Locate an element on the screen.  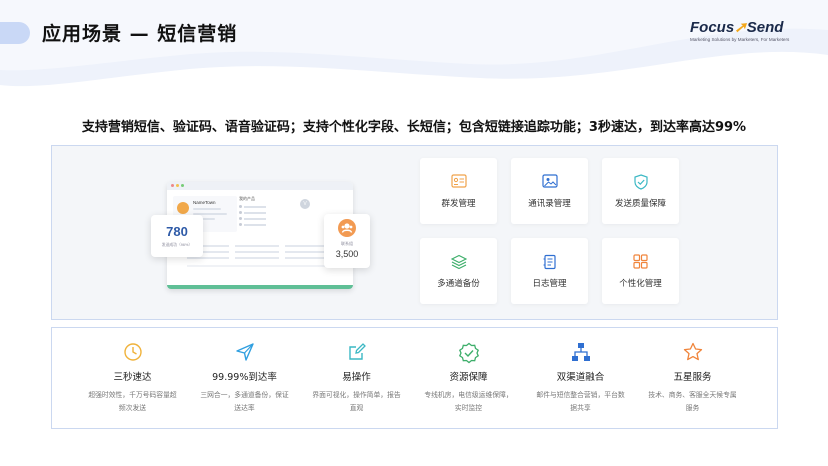
list-title: 我的产品 is located at coordinates (247, 198).